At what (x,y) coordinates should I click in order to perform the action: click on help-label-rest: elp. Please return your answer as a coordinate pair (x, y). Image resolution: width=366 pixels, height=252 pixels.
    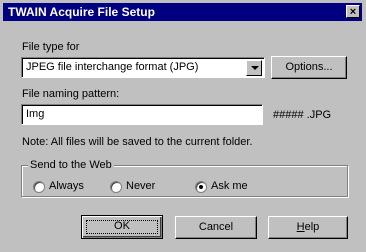
    Looking at the image, I should click on (312, 227).